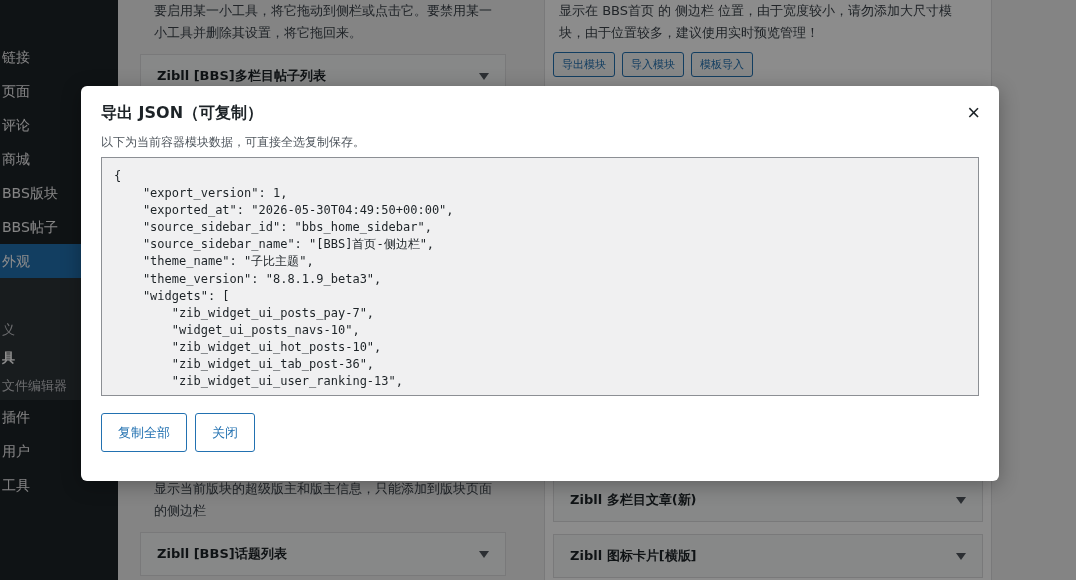 The width and height of the screenshot is (1076, 580). I want to click on code-line: "source_sidebar_id": "bbs_home_sidebar",, so click(287, 228).